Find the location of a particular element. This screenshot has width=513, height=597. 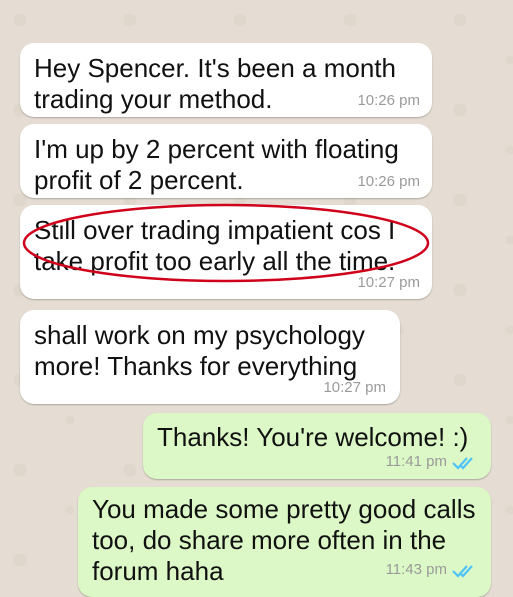

message-time: 10:27 pm is located at coordinates (354, 387).